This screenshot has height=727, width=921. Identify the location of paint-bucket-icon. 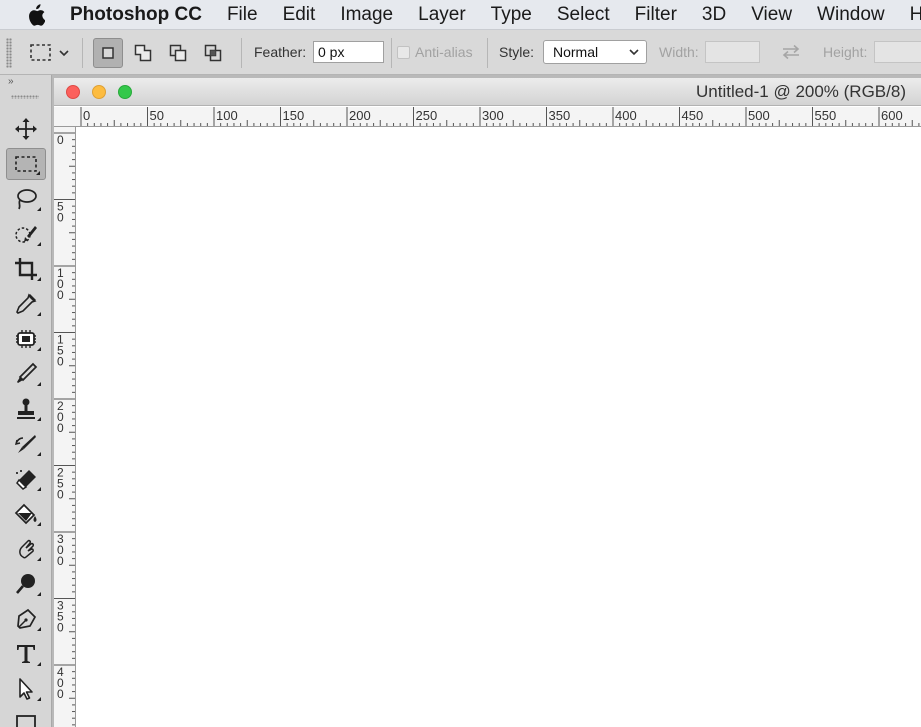
(25, 514).